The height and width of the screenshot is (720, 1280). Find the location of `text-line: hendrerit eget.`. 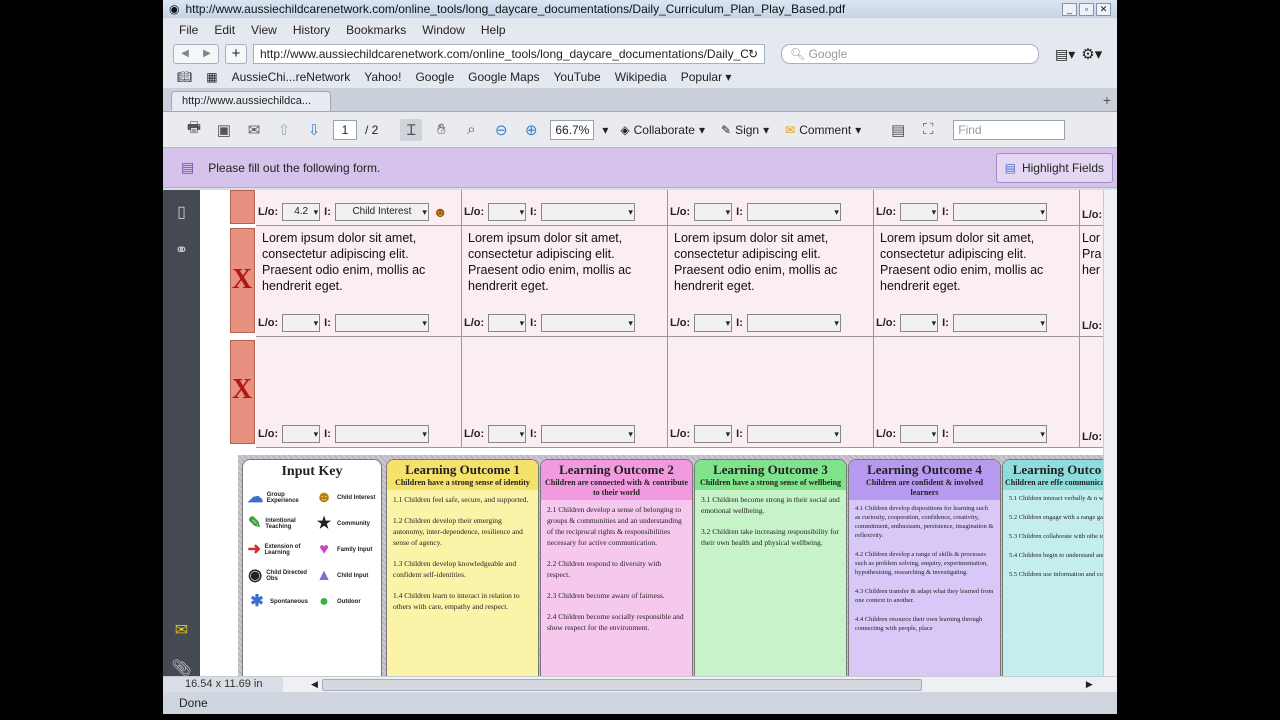

text-line: hendrerit eget. is located at coordinates (714, 286).